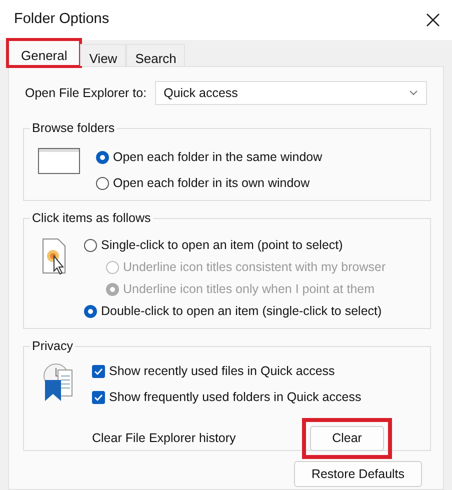 Image resolution: width=452 pixels, height=490 pixels. I want to click on window-title: Folder Options, so click(62, 20).